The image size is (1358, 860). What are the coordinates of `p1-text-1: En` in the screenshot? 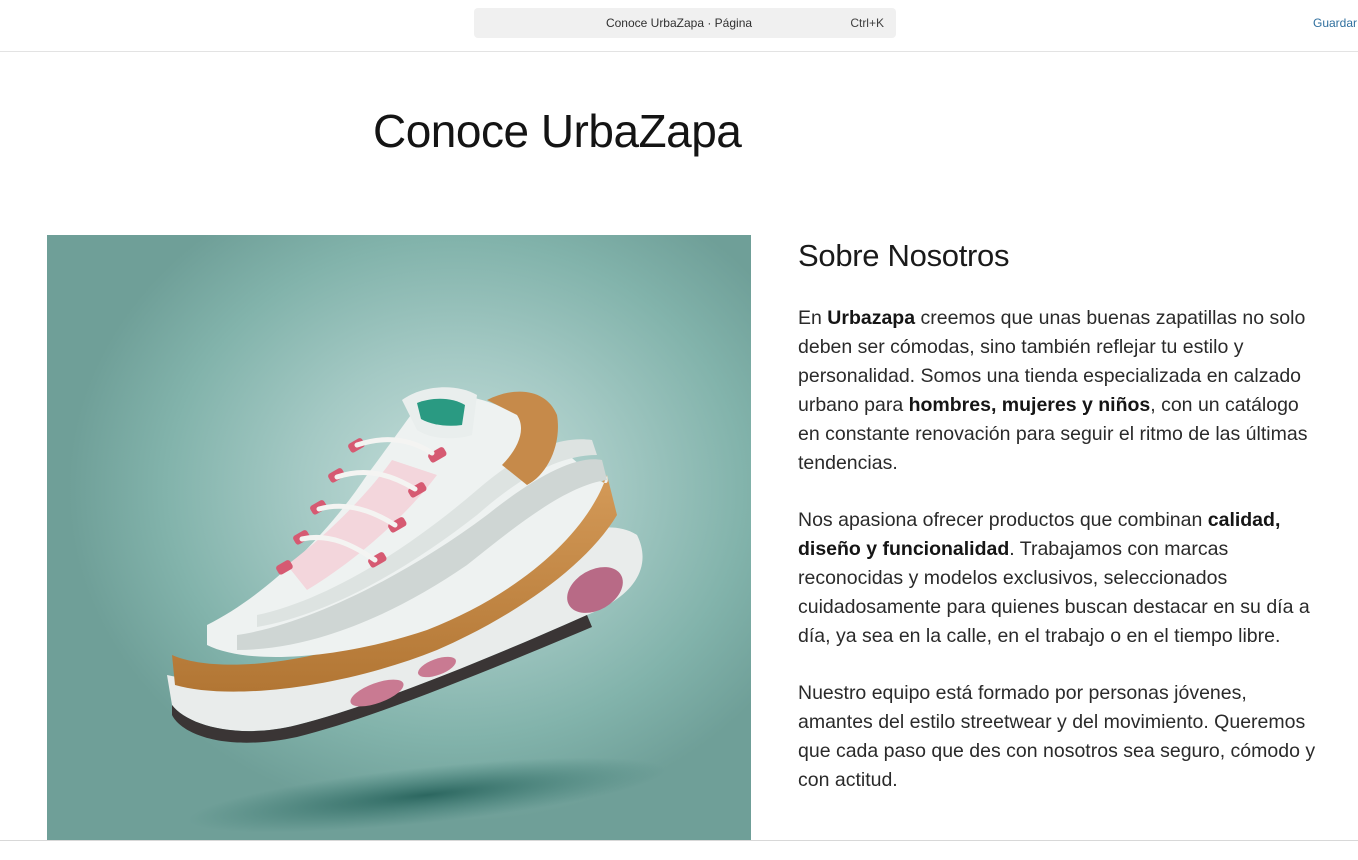 It's located at (813, 318).